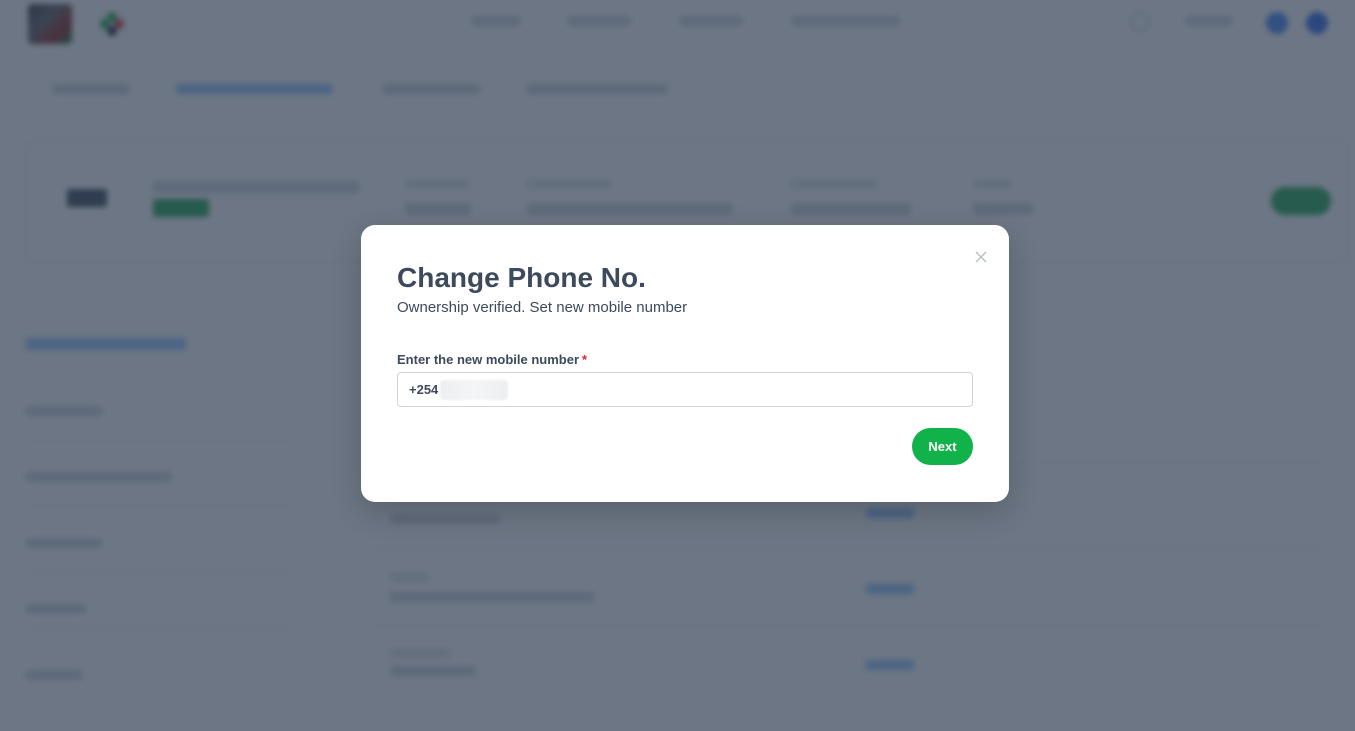 Image resolution: width=1355 pixels, height=731 pixels. Describe the element at coordinates (942, 446) in the screenshot. I see `next-button: Next` at that location.